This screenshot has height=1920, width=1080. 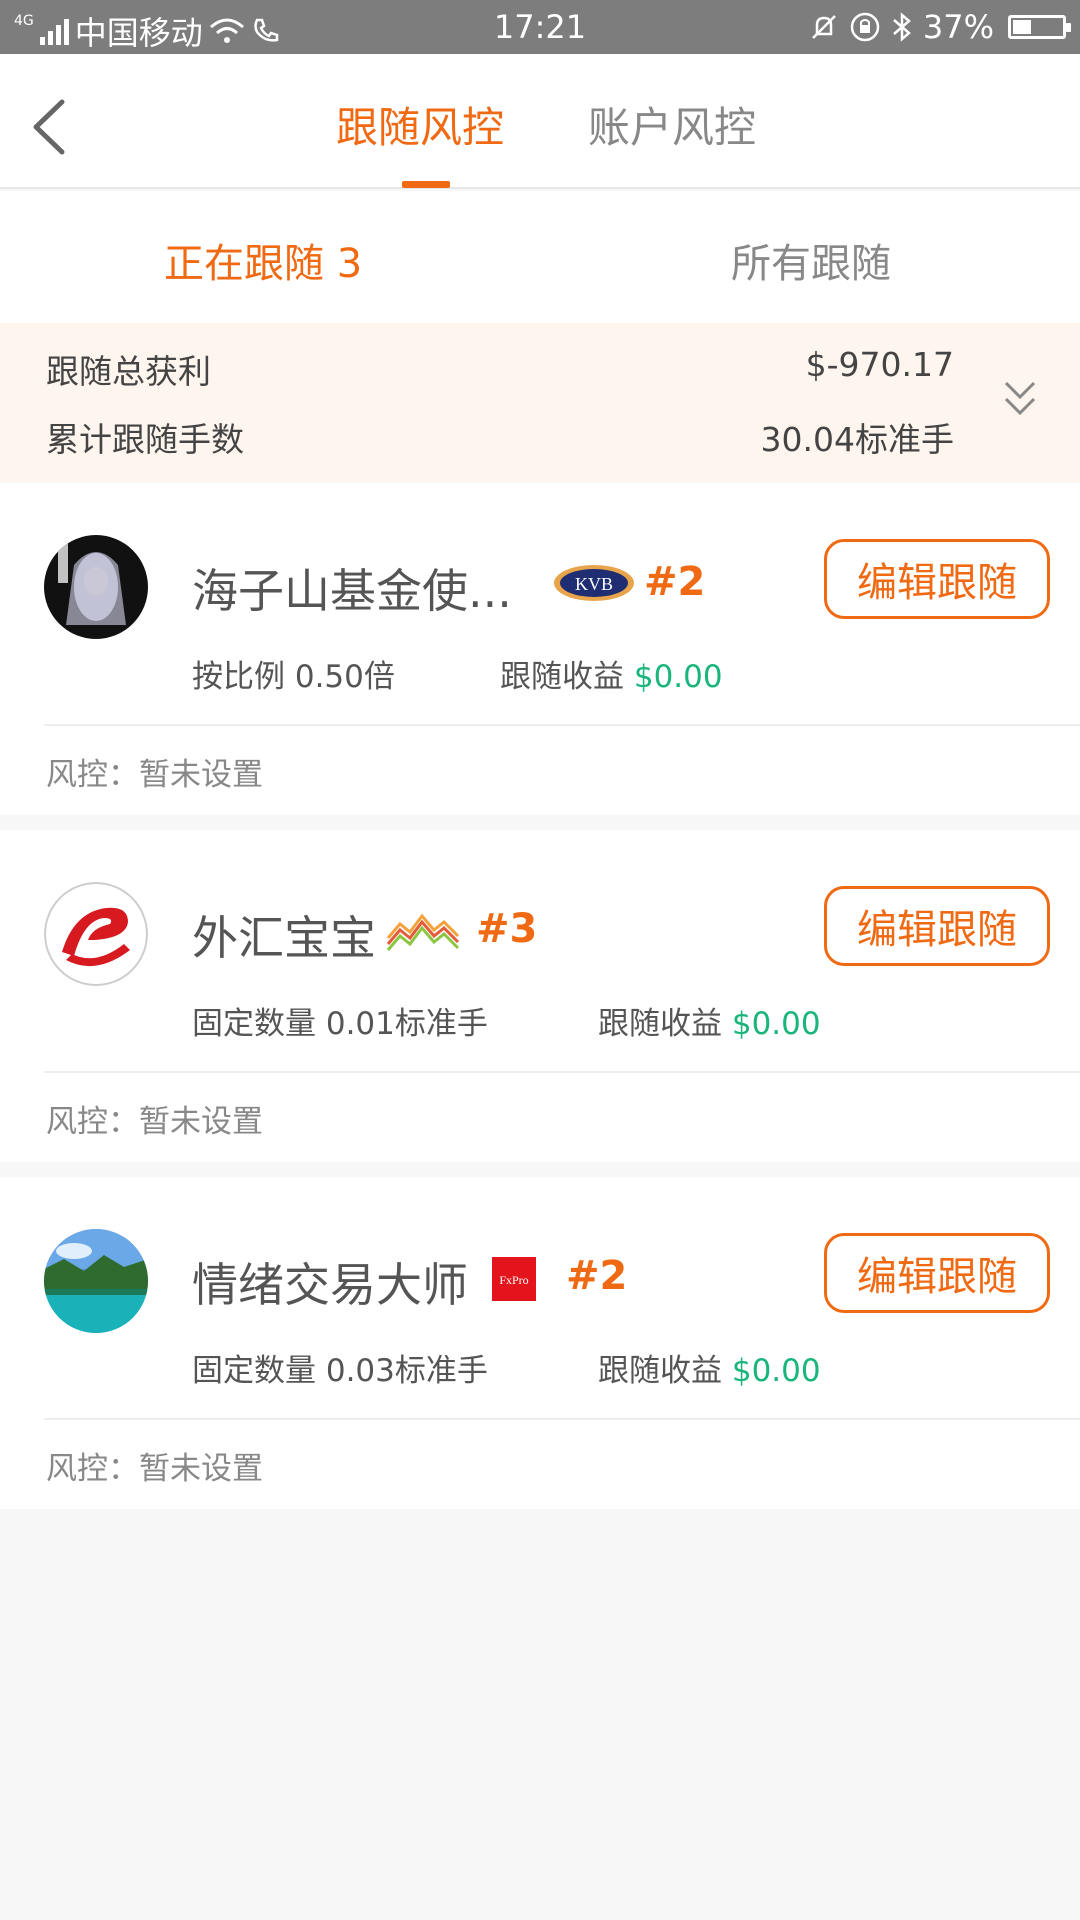 I want to click on subtab-all-follows: 所有跟随, so click(x=811, y=260).